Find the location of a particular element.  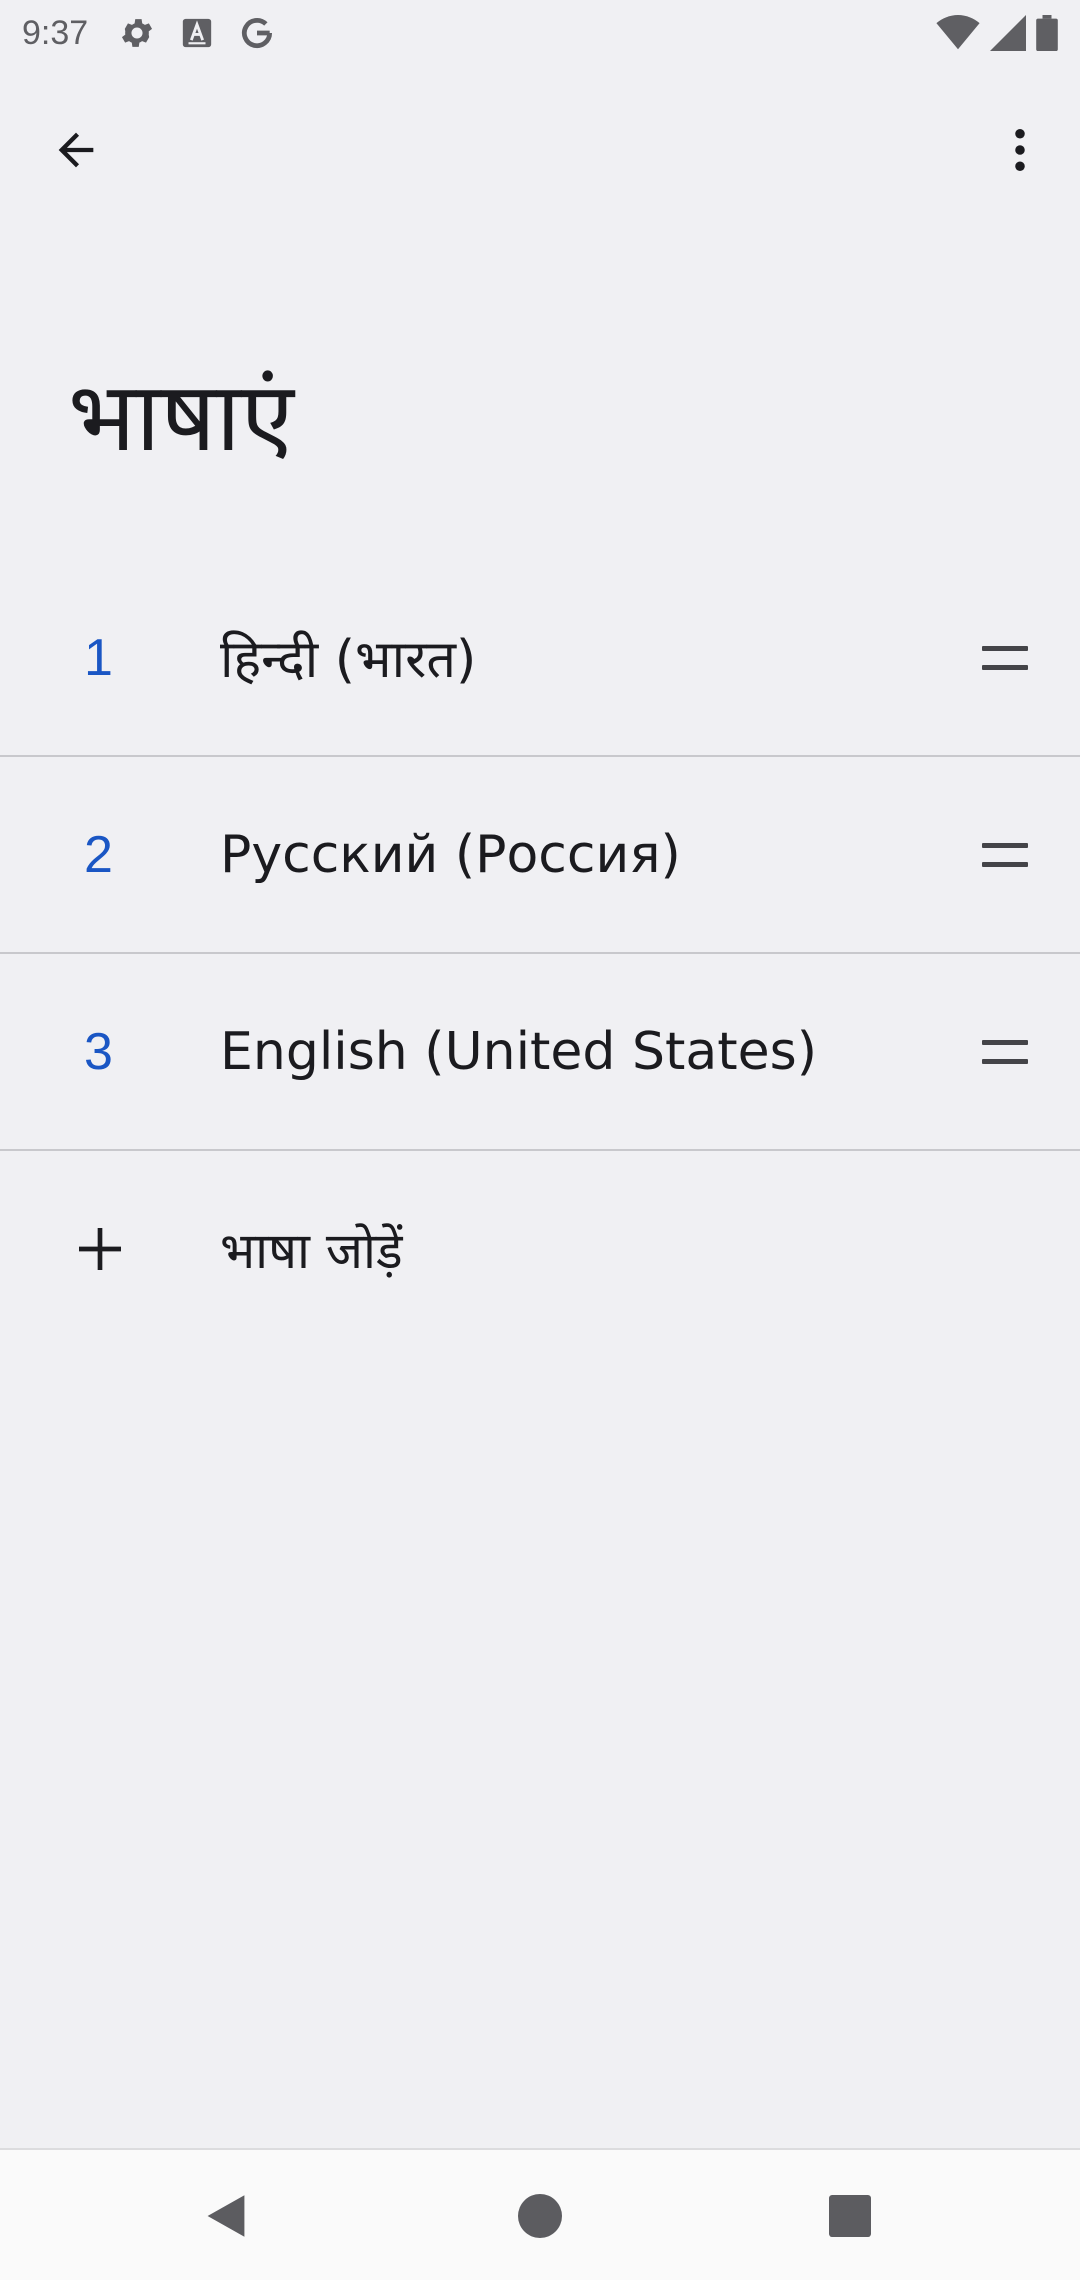

battery-icon is located at coordinates (1047, 33).